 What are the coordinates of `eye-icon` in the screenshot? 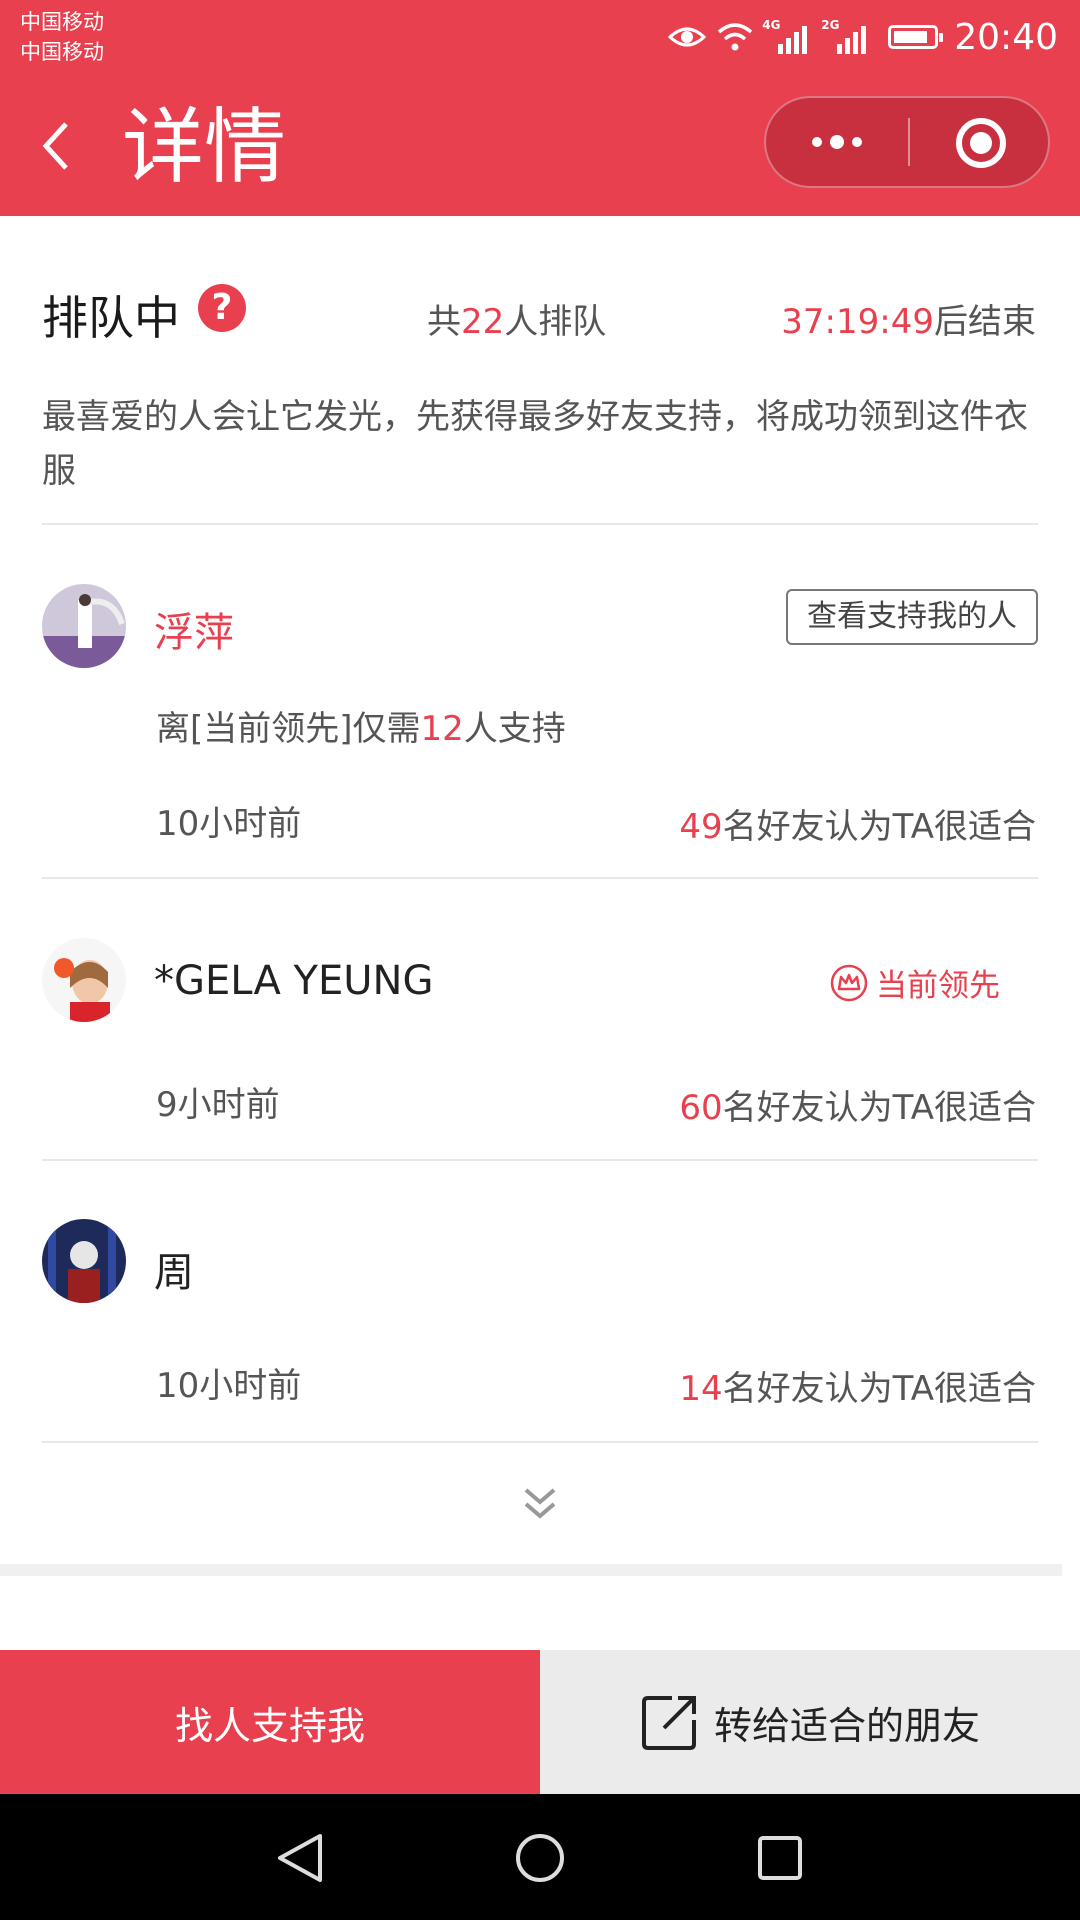 It's located at (687, 37).